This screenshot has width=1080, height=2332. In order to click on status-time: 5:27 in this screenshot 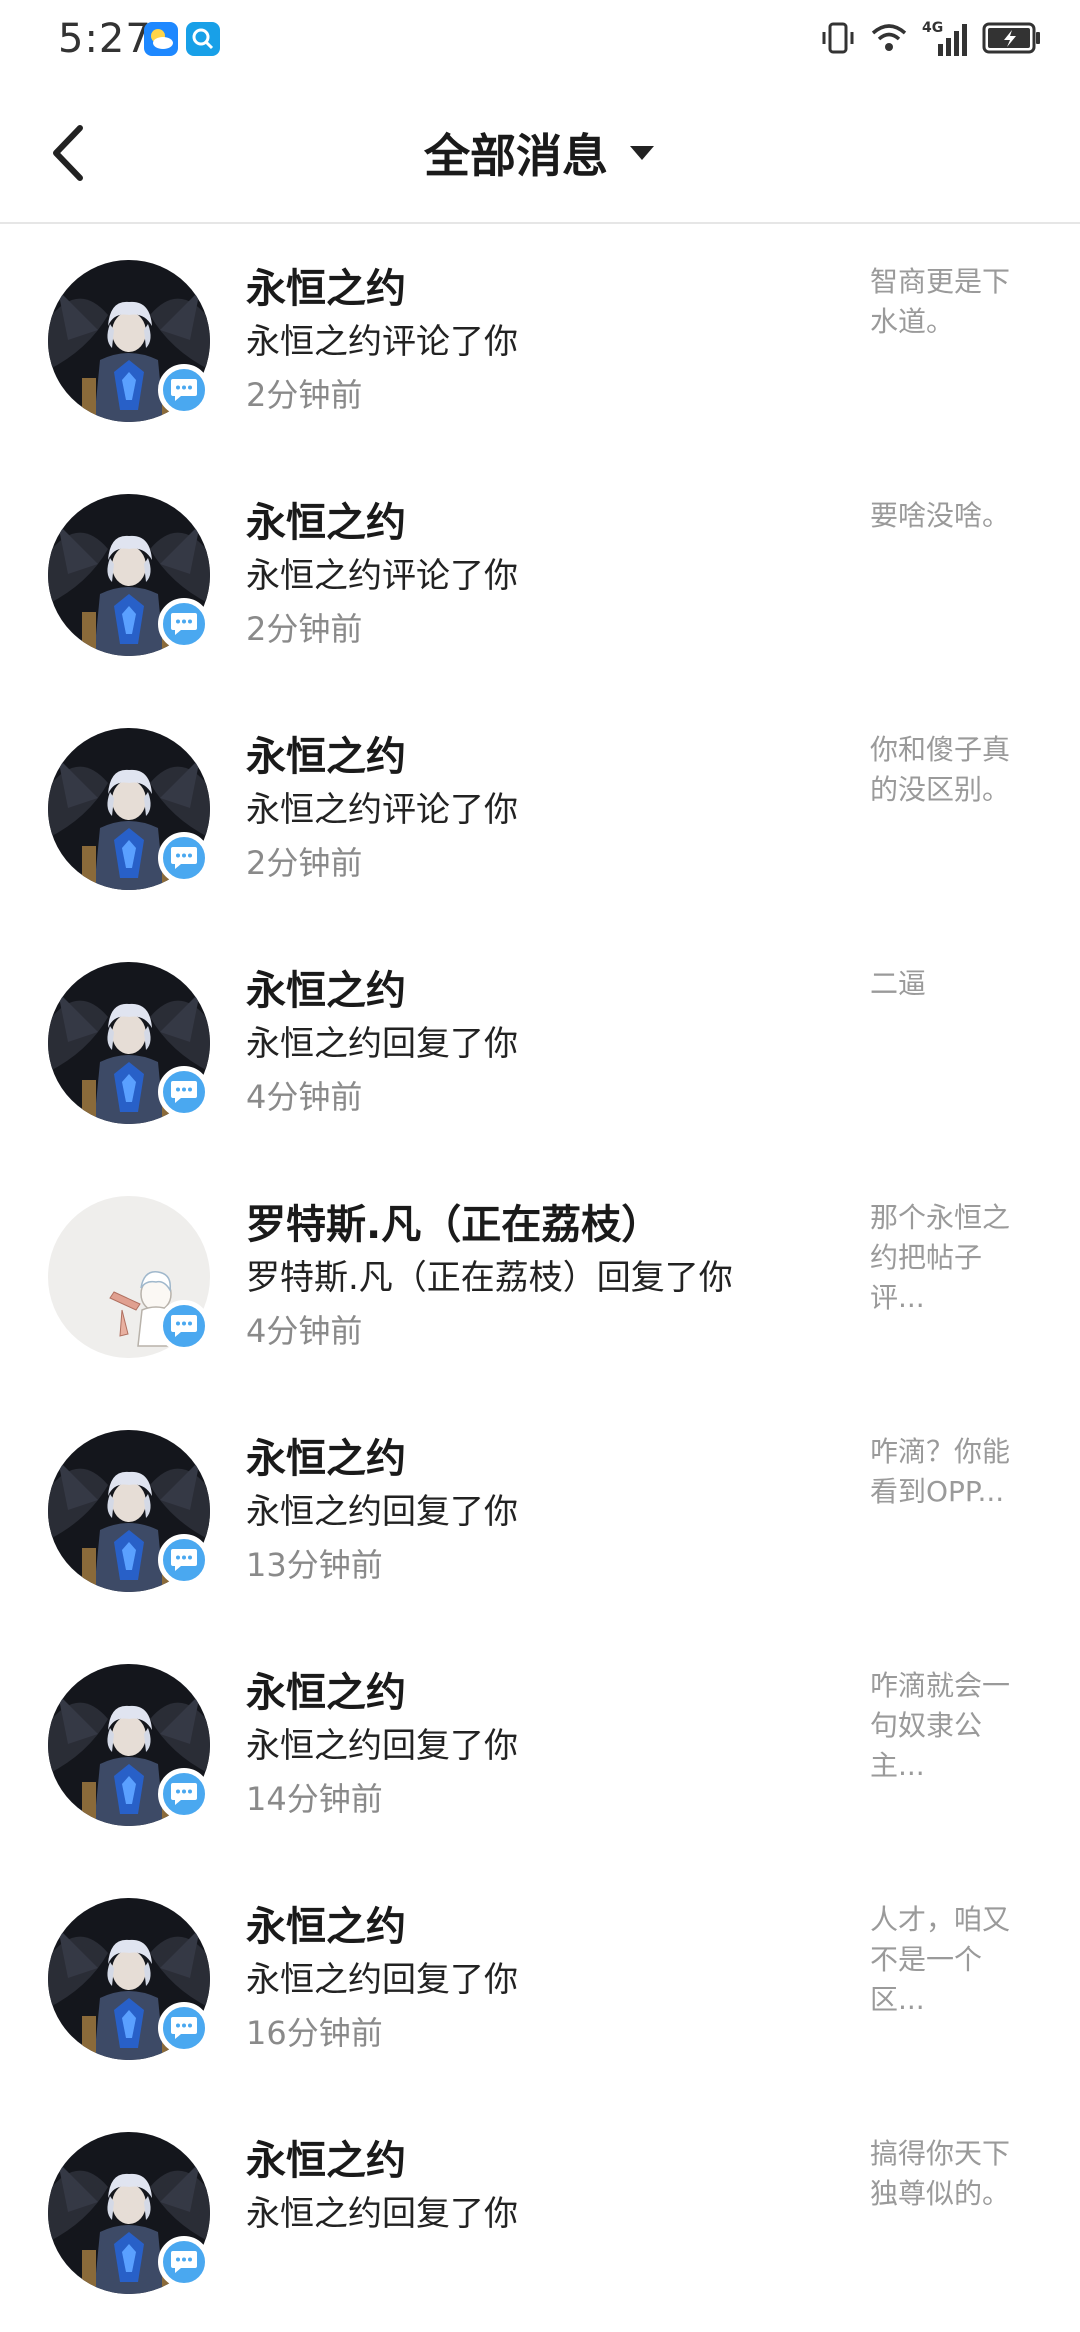, I will do `click(105, 39)`.